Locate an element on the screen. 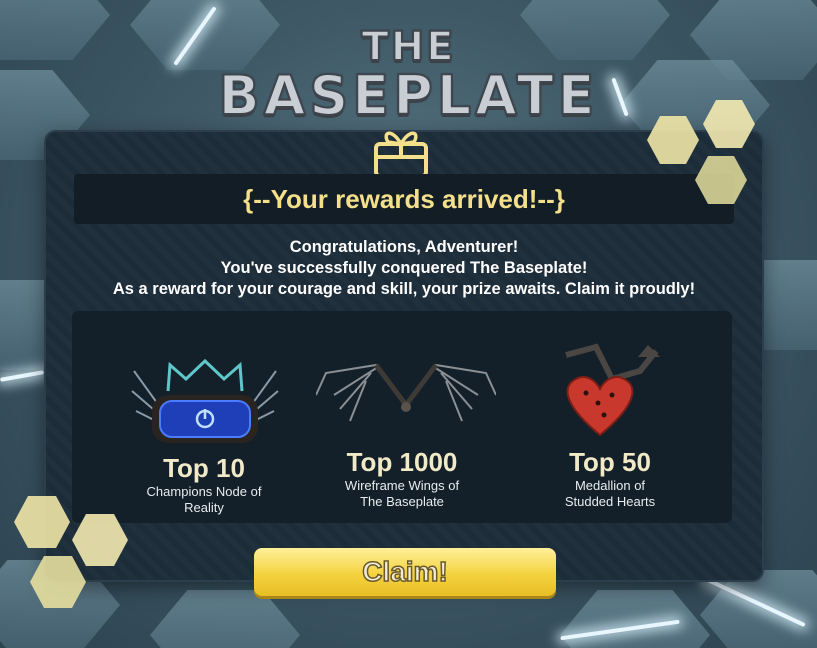  reward-rank: Top 1000 is located at coordinates (402, 462).